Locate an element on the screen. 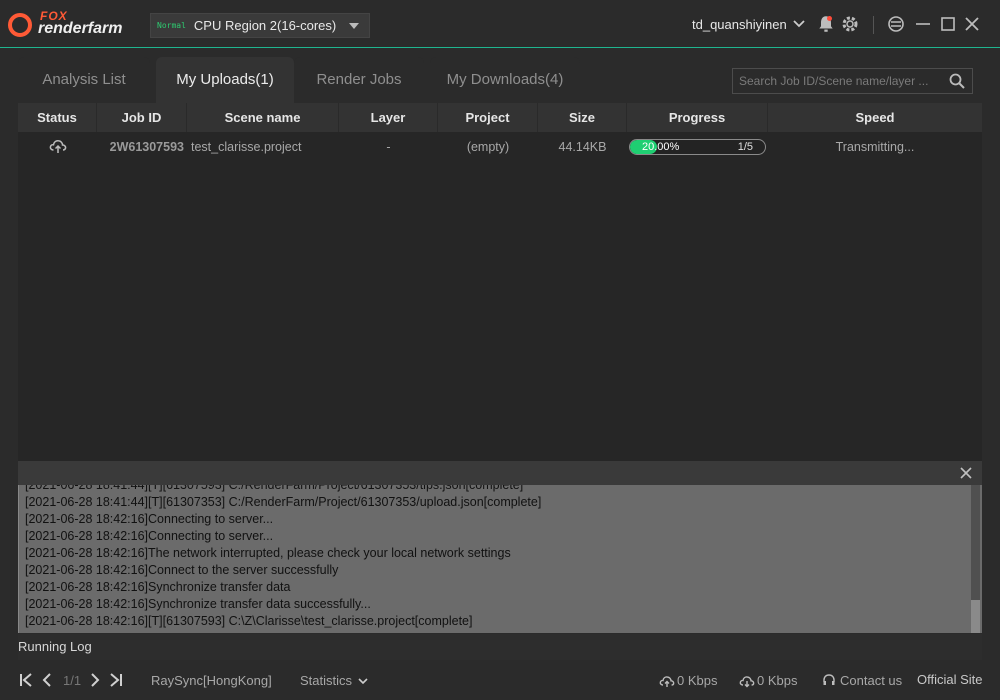 Image resolution: width=1000 pixels, height=700 pixels. region-select: Normal CPU Region 2(16-cores) is located at coordinates (260, 25).